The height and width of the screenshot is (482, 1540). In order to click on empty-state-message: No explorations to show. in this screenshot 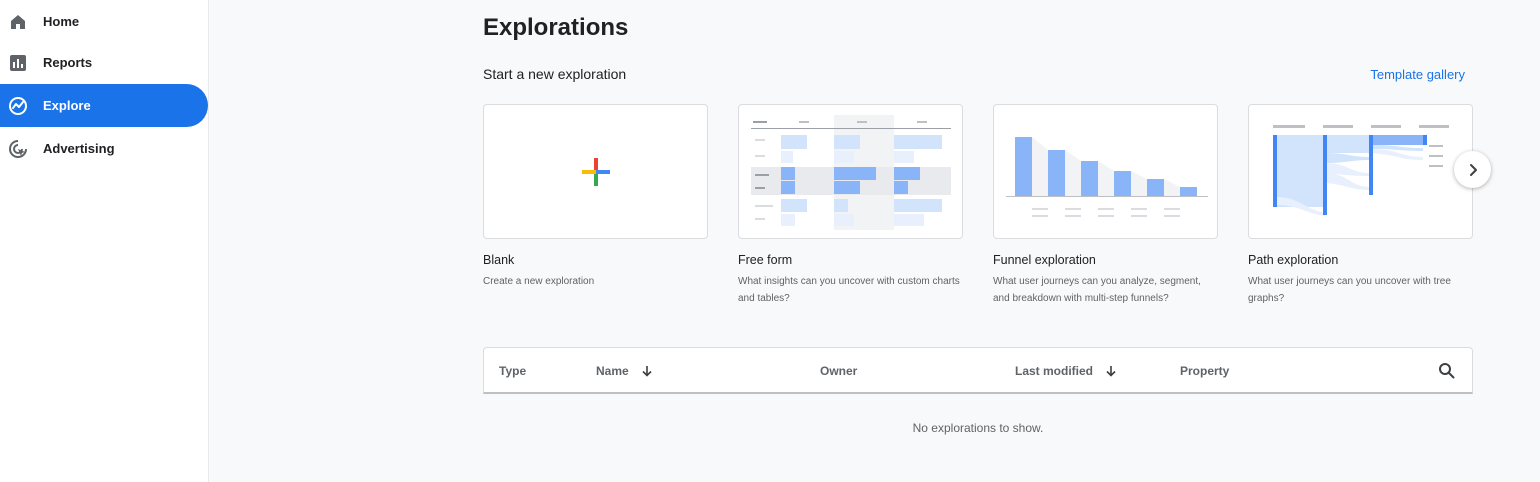, I will do `click(978, 428)`.